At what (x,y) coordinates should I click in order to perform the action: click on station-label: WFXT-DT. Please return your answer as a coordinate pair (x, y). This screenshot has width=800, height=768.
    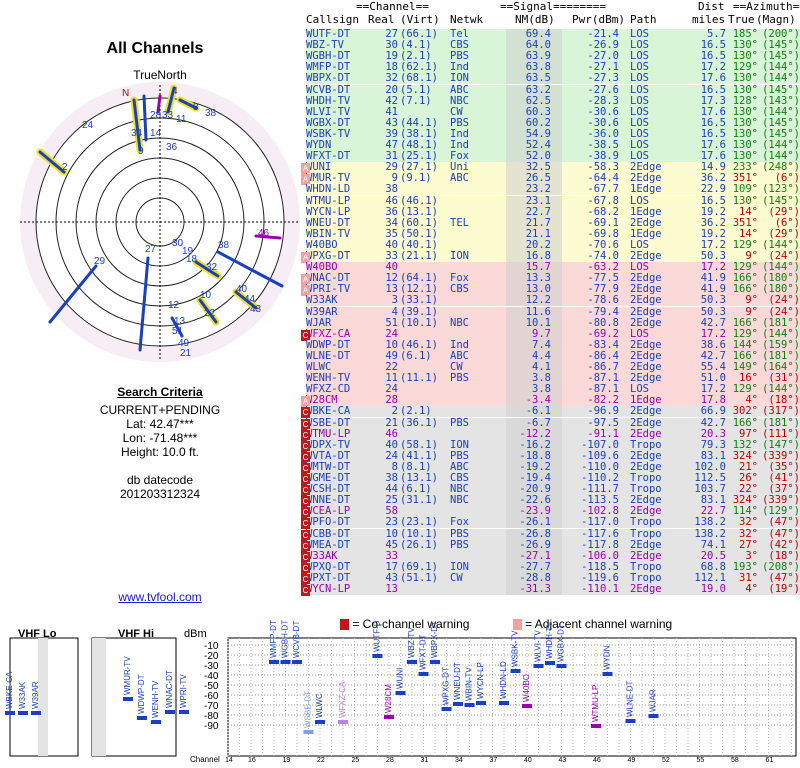
    Looking at the image, I should click on (423, 652).